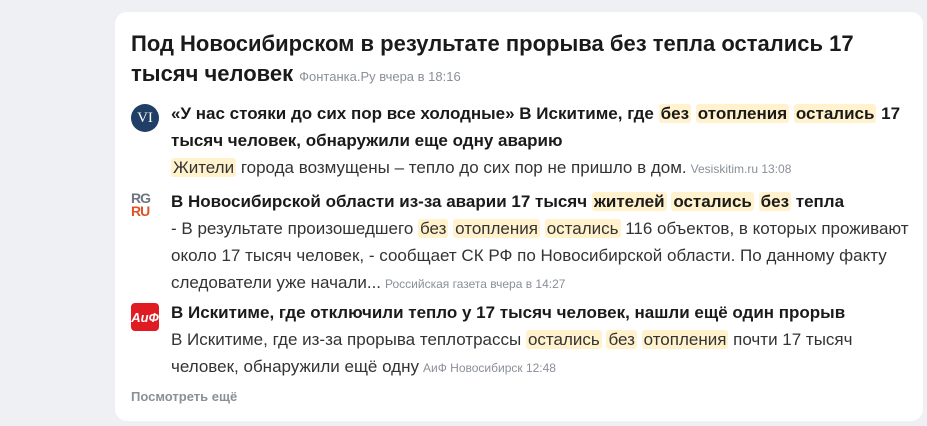 The image size is (927, 426). What do you see at coordinates (629, 201) in the screenshot?
I see `highlight: жителей` at bounding box center [629, 201].